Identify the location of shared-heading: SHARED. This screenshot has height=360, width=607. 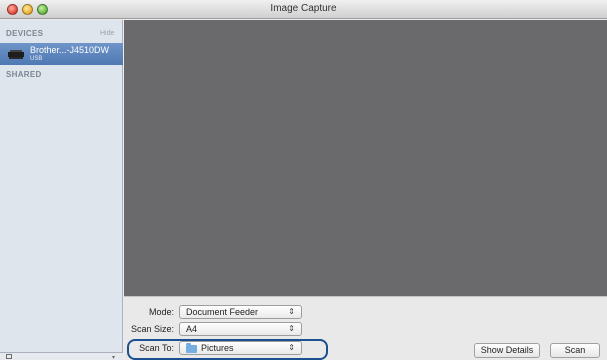
(24, 74).